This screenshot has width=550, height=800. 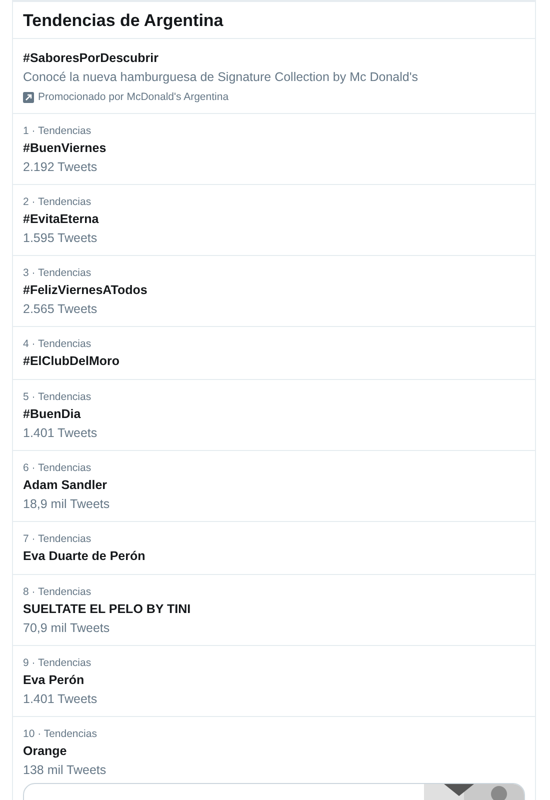 I want to click on trend-name: #BuenViernes, so click(x=65, y=148).